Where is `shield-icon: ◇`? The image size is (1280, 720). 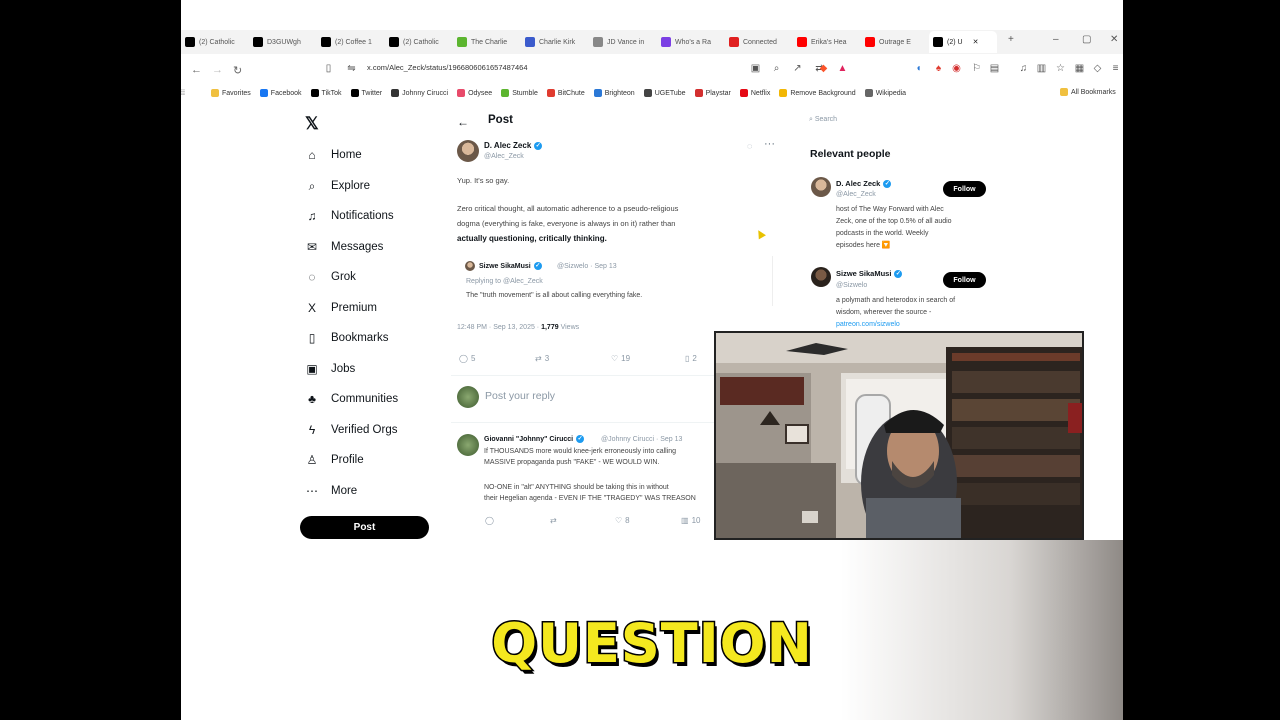
shield-icon: ◇ is located at coordinates (1097, 68).